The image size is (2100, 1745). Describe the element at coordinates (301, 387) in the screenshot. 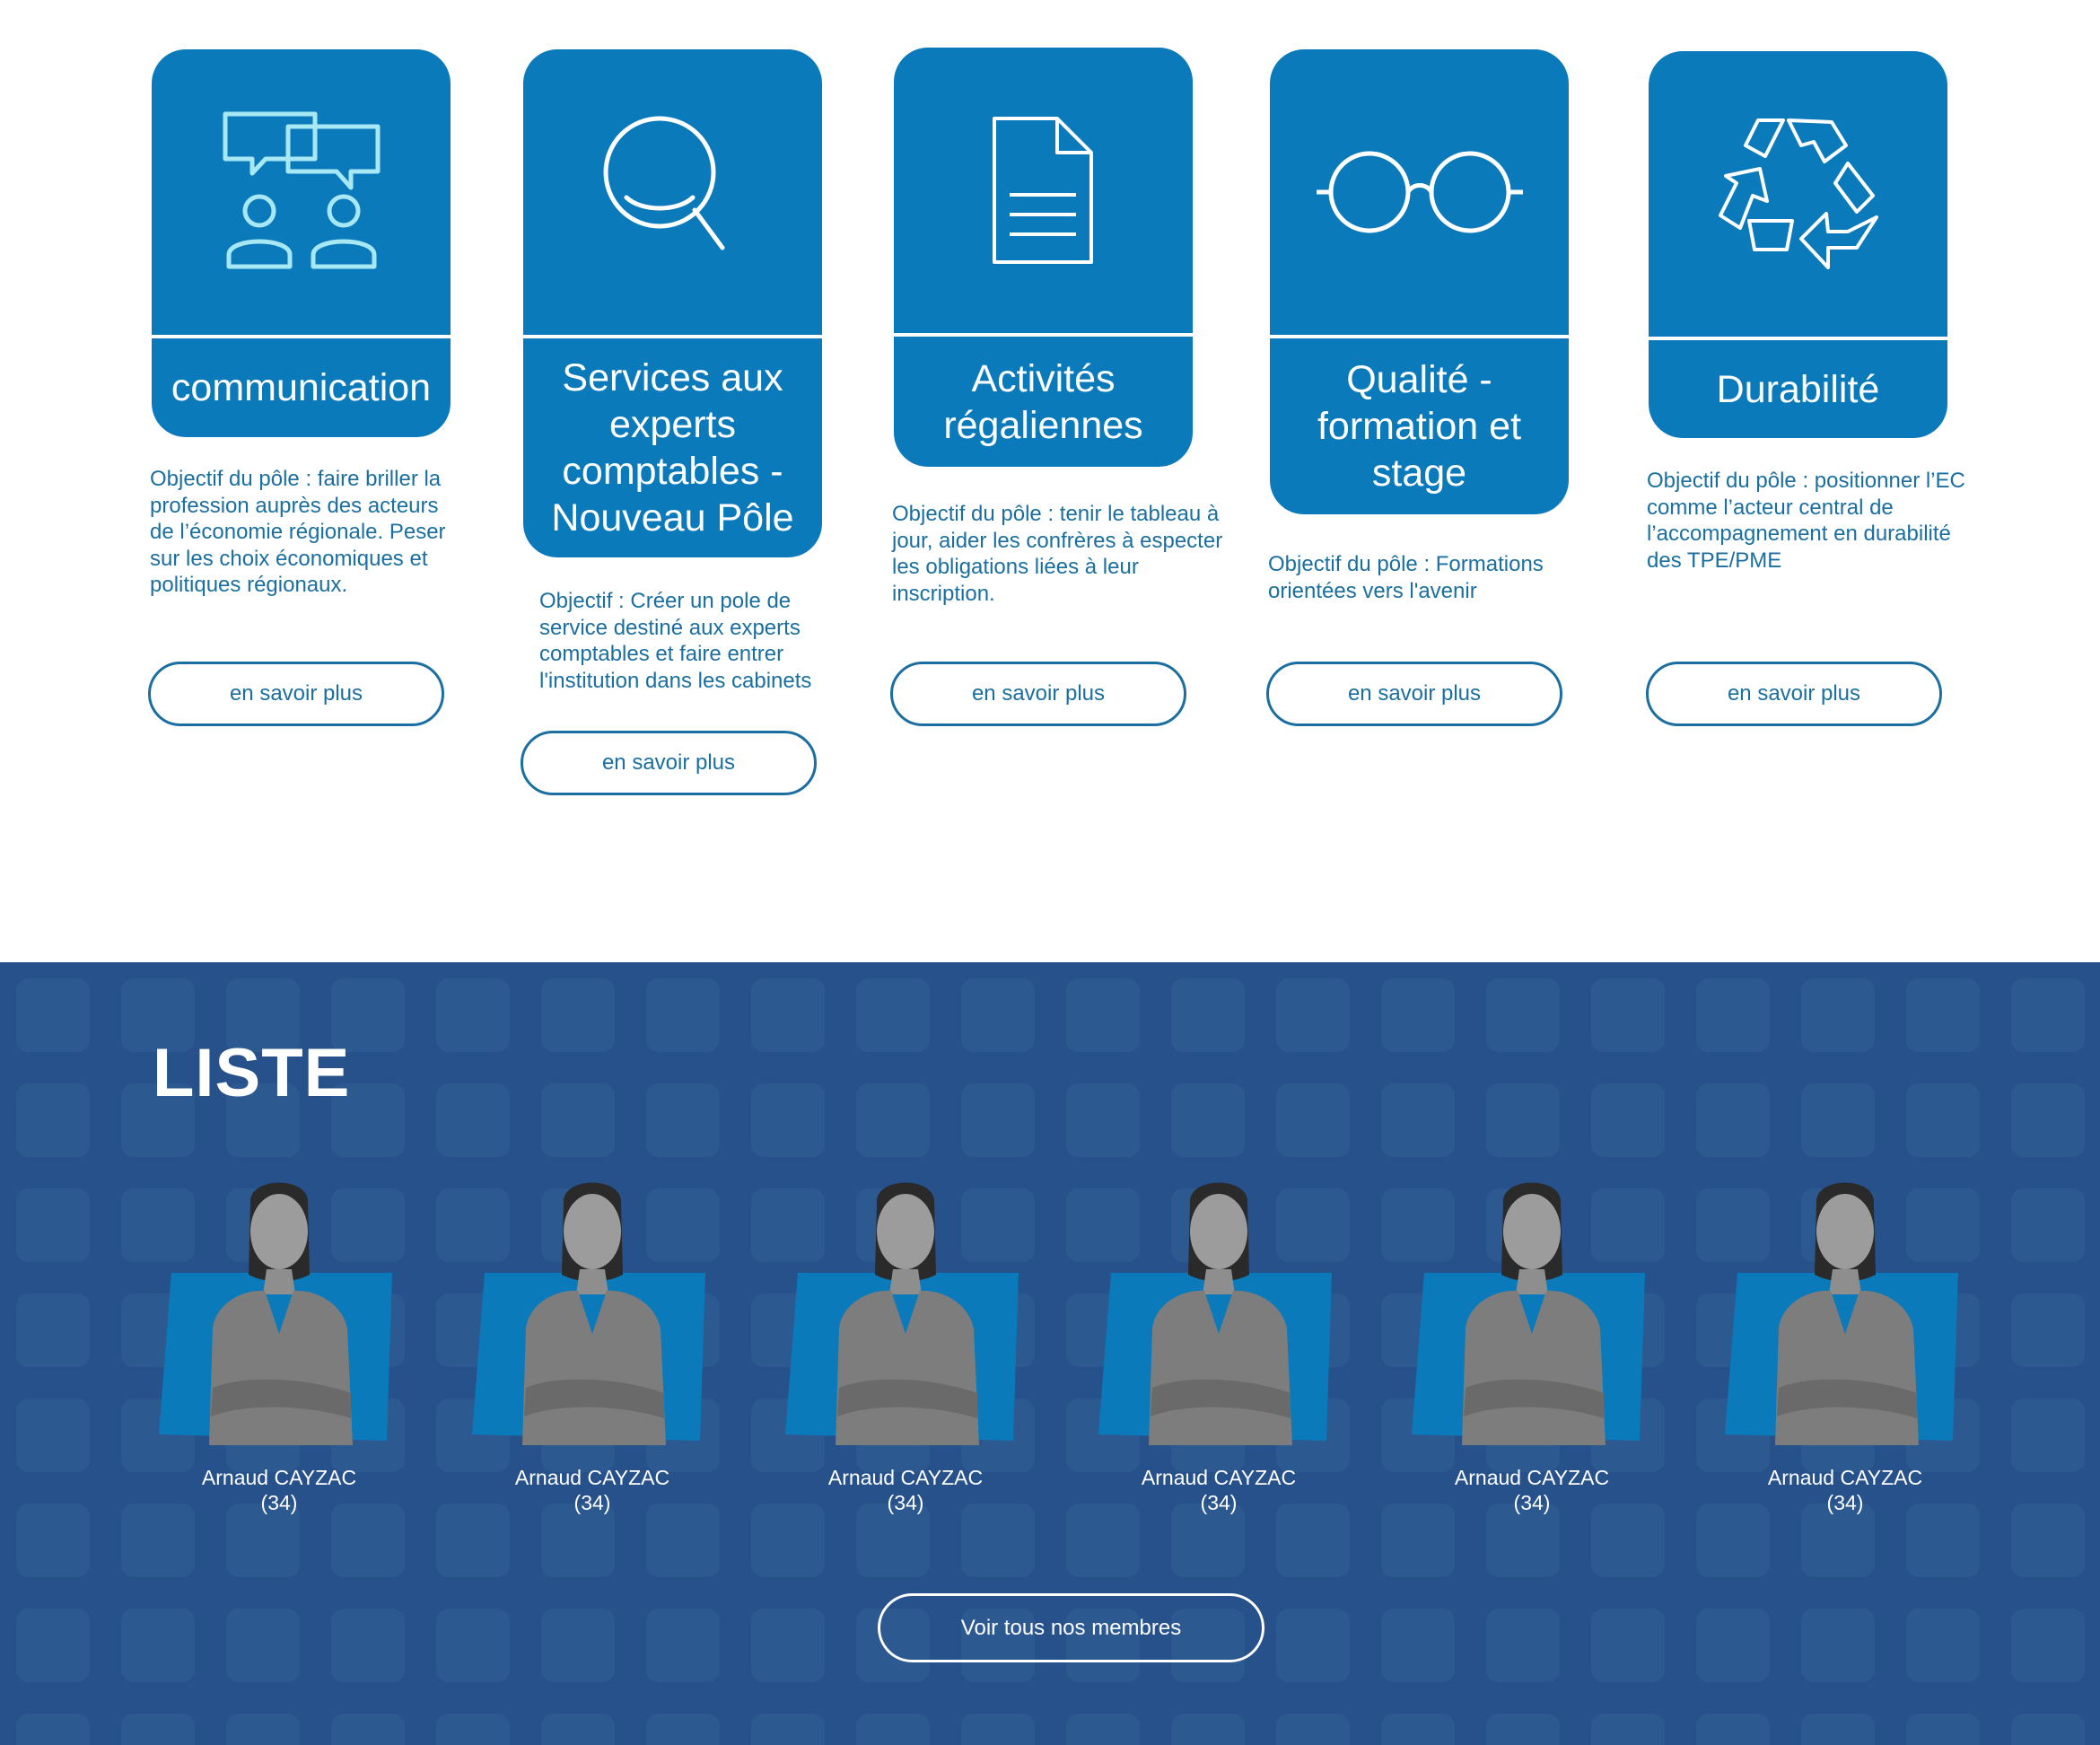

I see `pole-title: communication` at that location.